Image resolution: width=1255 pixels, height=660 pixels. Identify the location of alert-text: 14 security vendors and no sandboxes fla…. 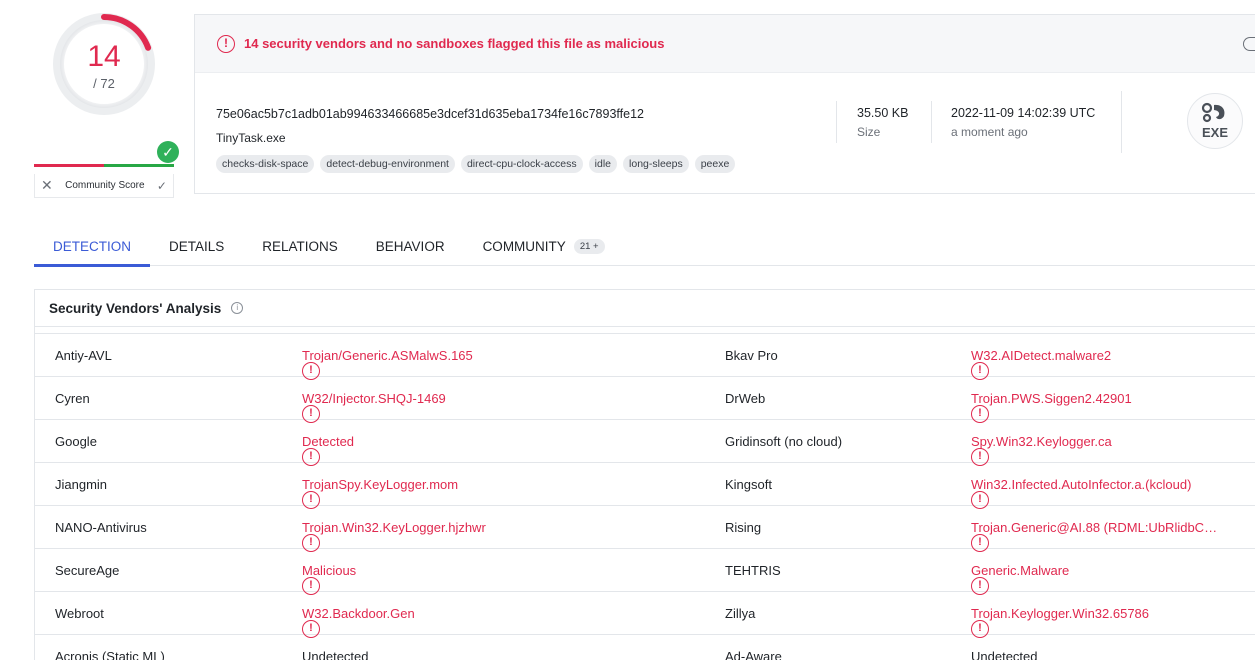
(454, 43).